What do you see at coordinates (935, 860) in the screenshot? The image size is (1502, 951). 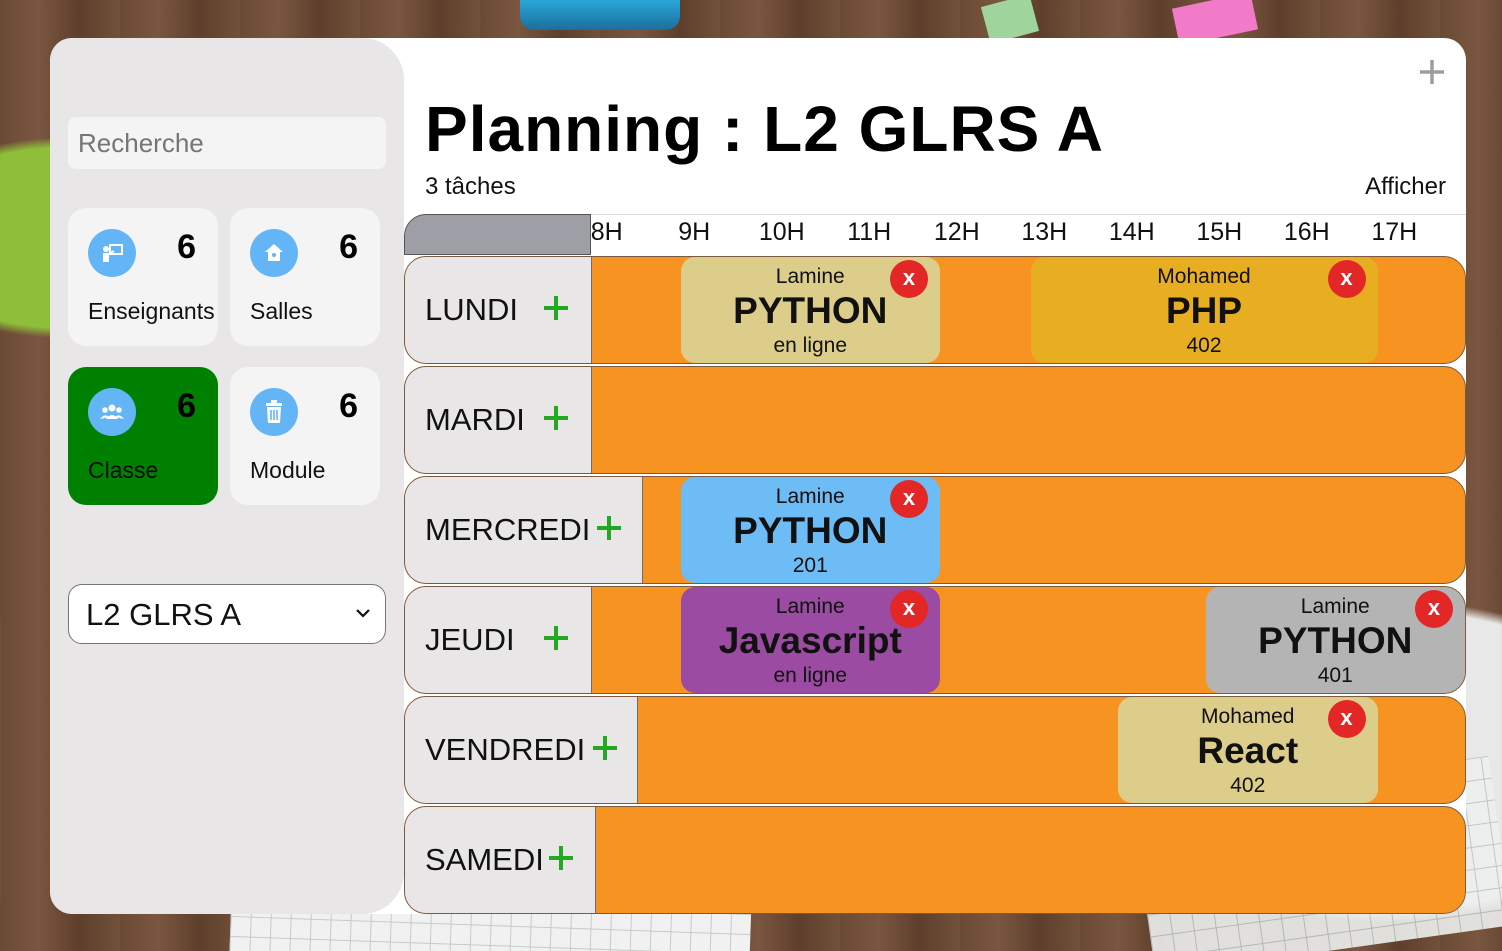 I see `day-row: SAMEDI` at bounding box center [935, 860].